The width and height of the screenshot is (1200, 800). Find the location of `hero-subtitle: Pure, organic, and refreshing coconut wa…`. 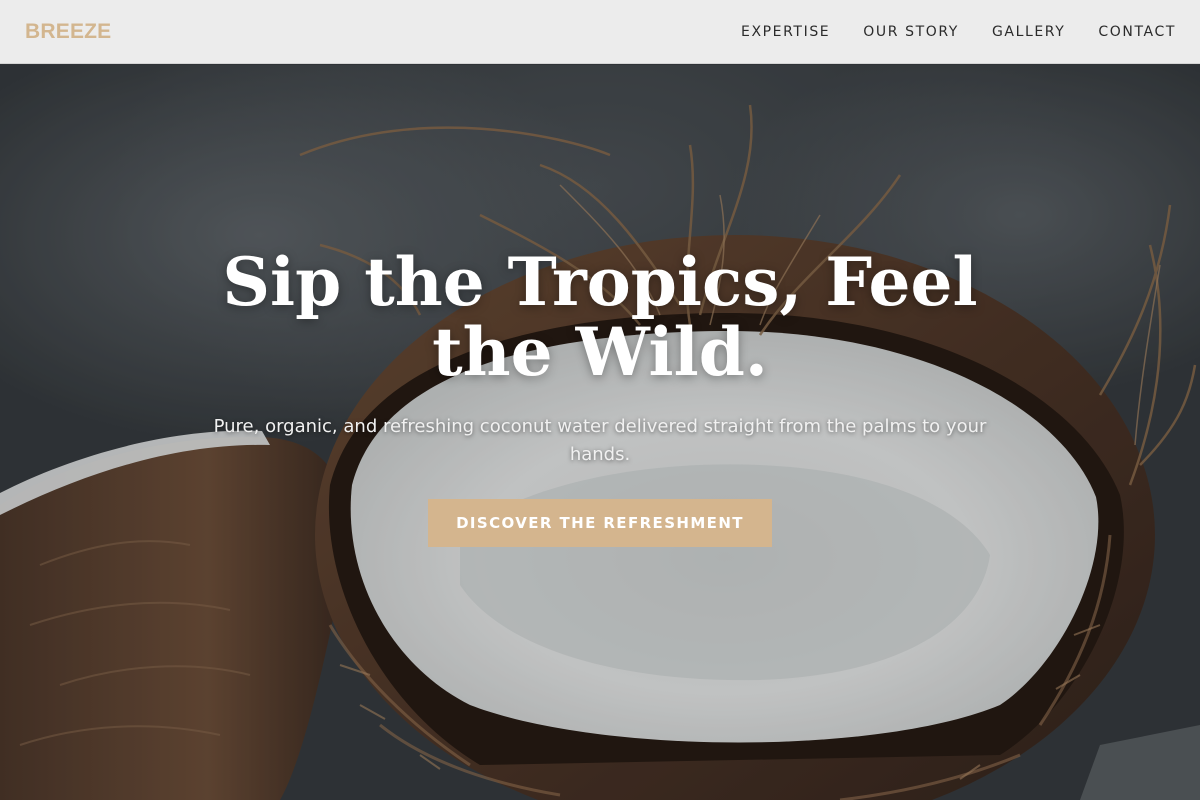

hero-subtitle: Pure, organic, and refreshing coconut wa… is located at coordinates (600, 440).